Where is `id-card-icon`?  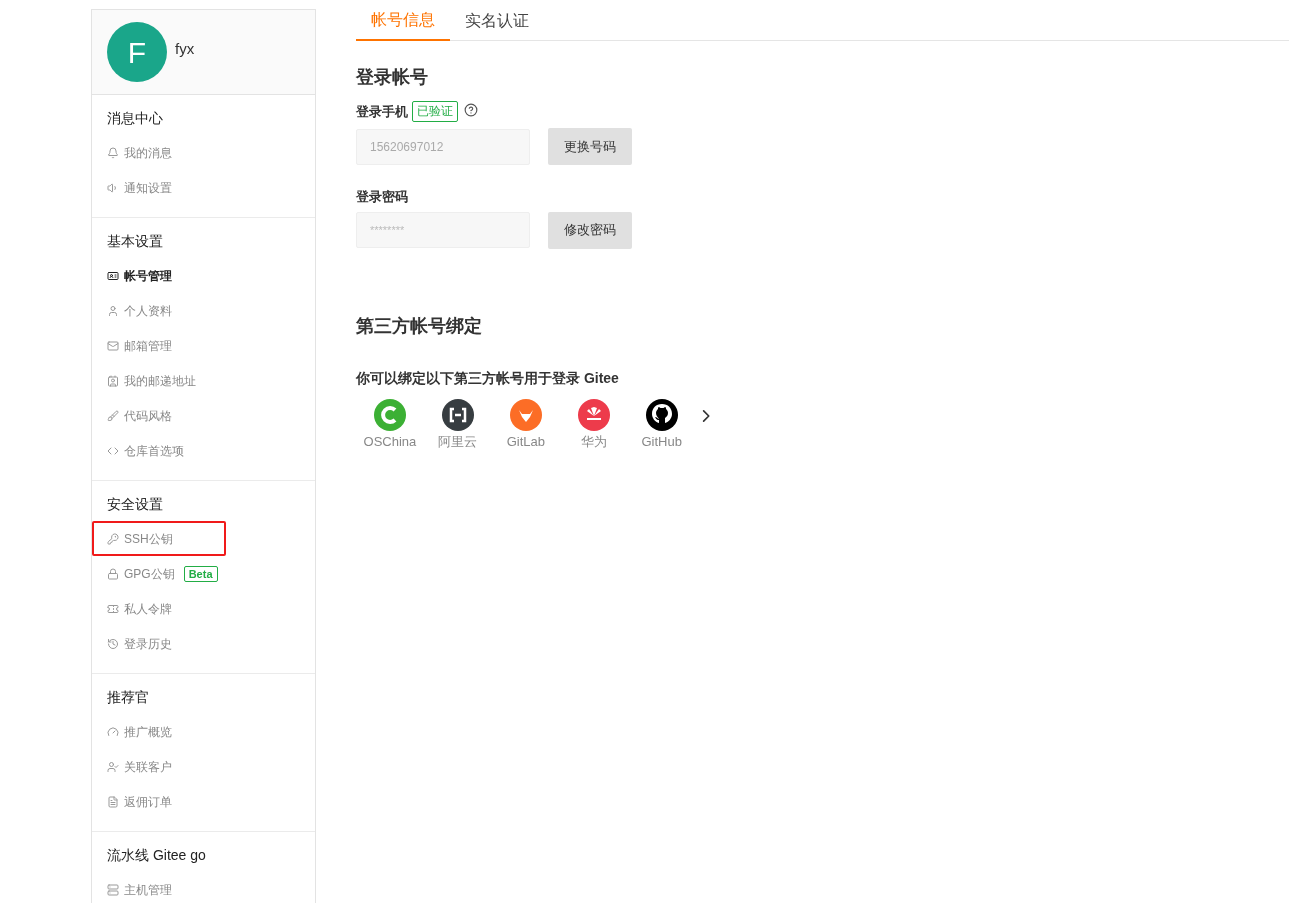
id-card-icon is located at coordinates (113, 275).